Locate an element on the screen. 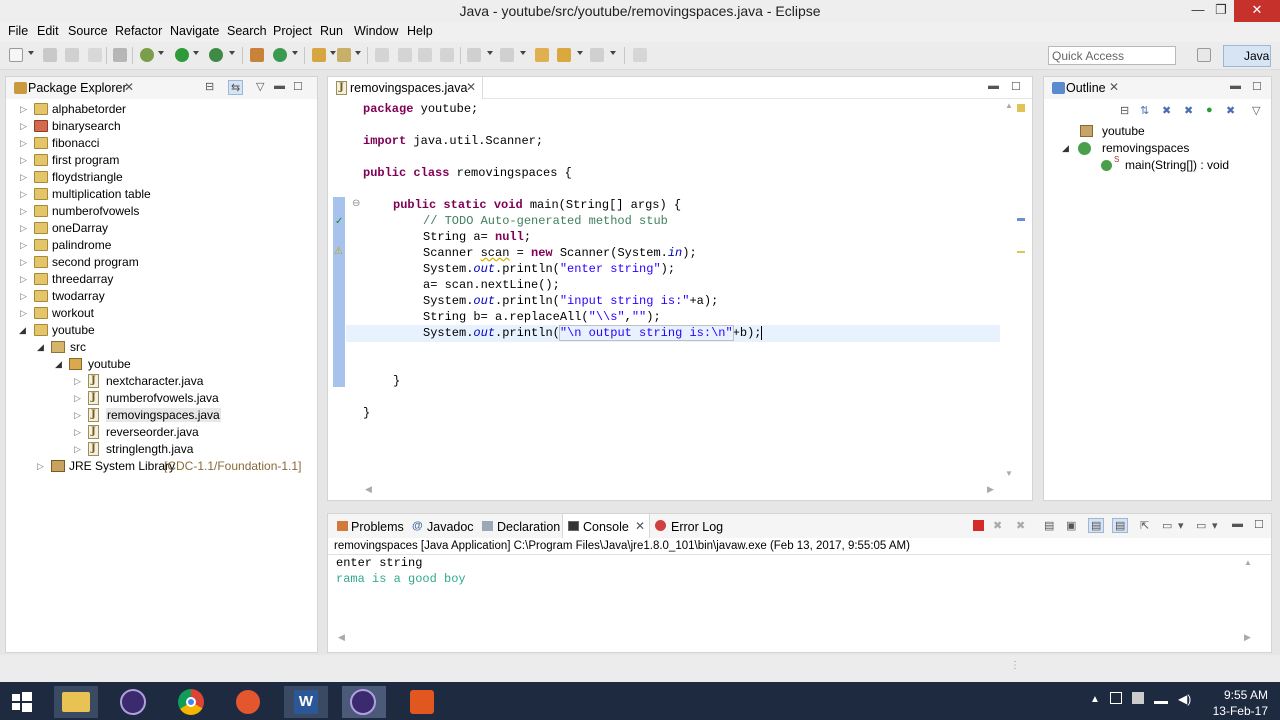 The width and height of the screenshot is (1280, 720). menu-search: Search is located at coordinates (247, 31).